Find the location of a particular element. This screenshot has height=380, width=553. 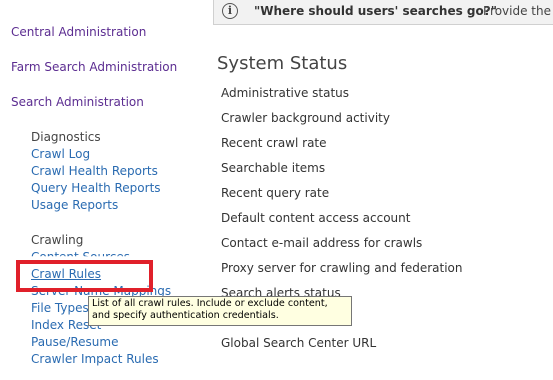

info-icon: i is located at coordinates (230, 11).